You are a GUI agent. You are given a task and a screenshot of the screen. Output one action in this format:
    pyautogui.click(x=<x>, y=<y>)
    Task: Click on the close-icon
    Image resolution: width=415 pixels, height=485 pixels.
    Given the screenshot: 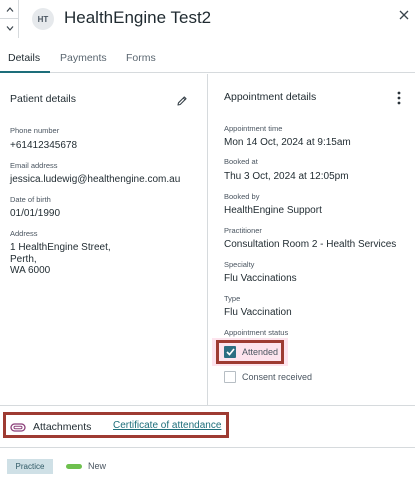 What is the action you would take?
    pyautogui.click(x=404, y=15)
    